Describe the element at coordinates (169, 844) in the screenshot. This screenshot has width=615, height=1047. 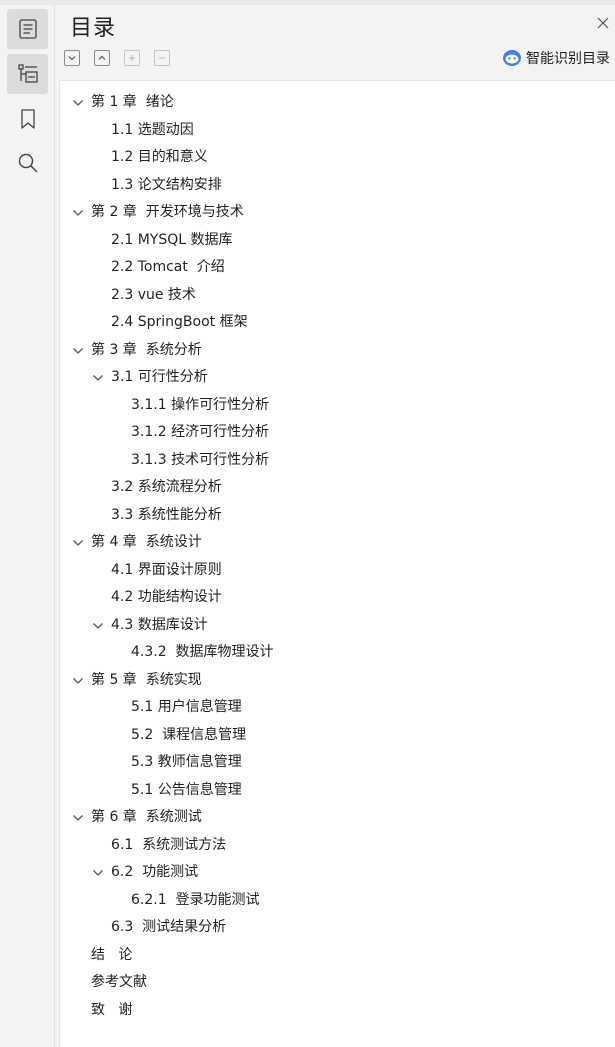
I see `toc-item-label: 6.1 系统测试方法` at that location.